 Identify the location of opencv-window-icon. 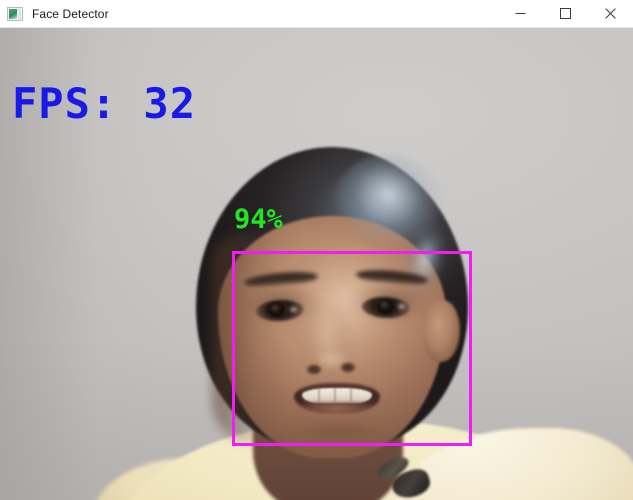
(15, 13).